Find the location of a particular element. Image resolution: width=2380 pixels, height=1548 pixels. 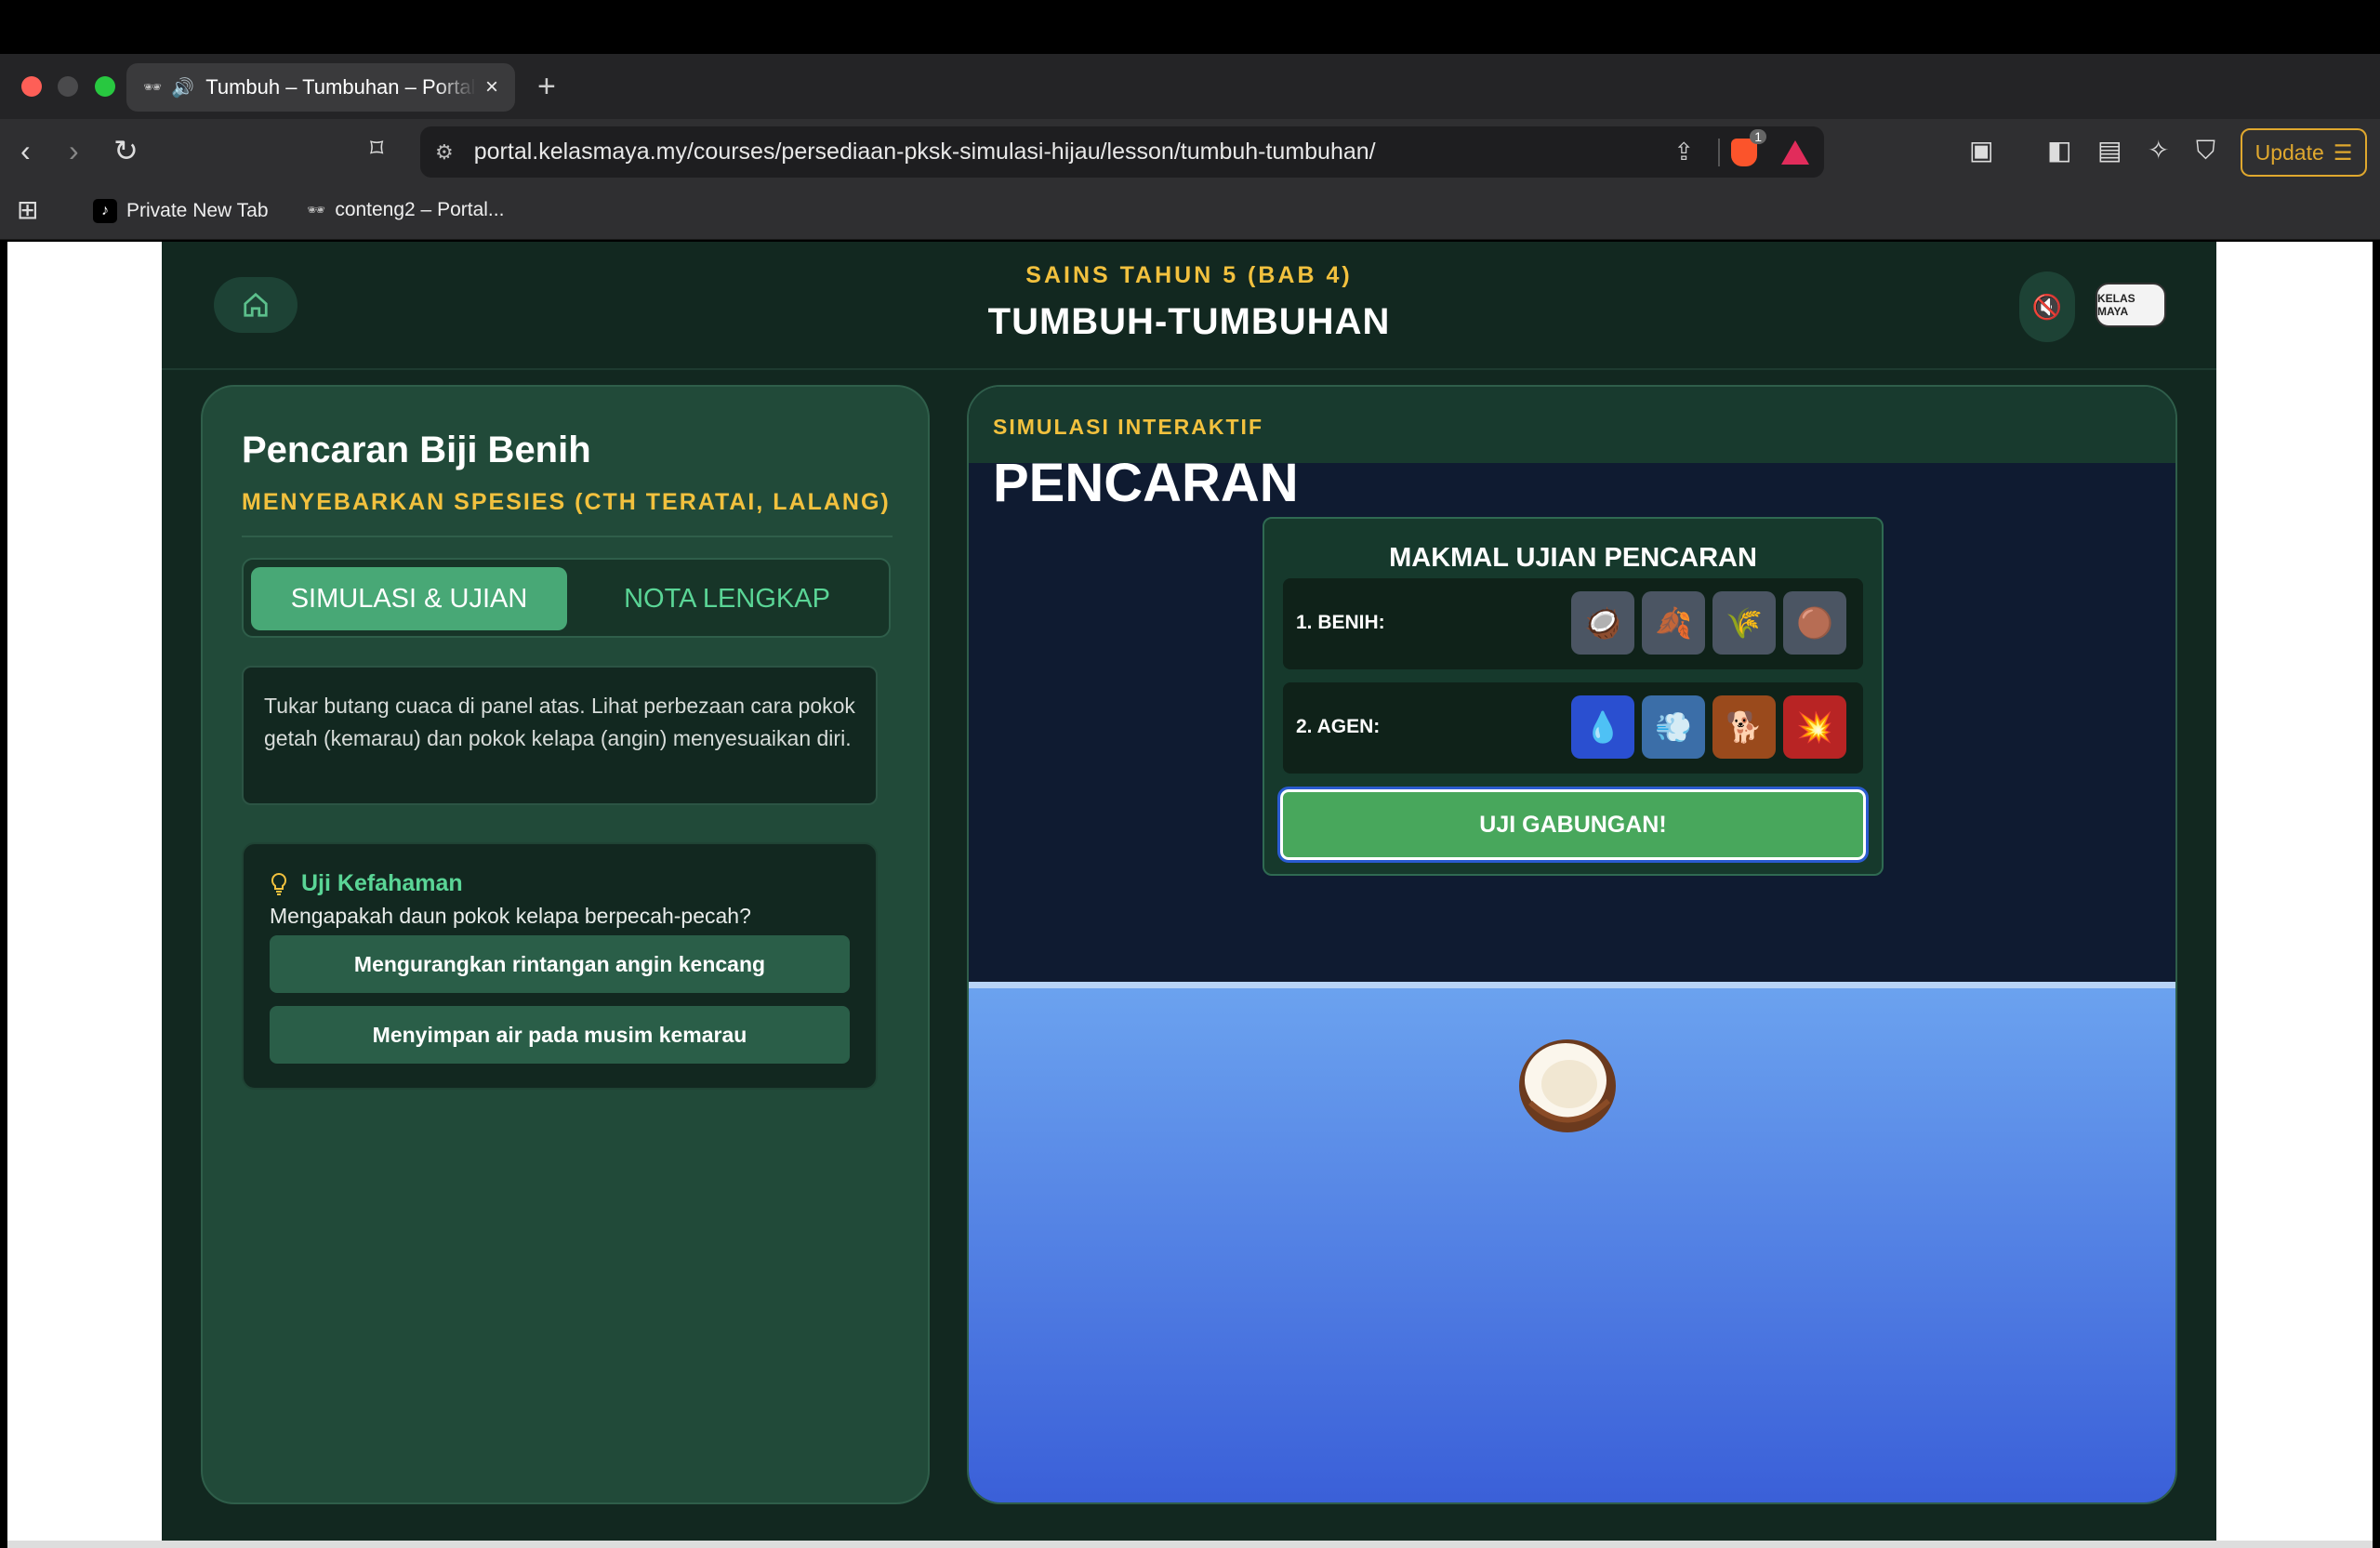

minimize-window-button is located at coordinates (68, 86).